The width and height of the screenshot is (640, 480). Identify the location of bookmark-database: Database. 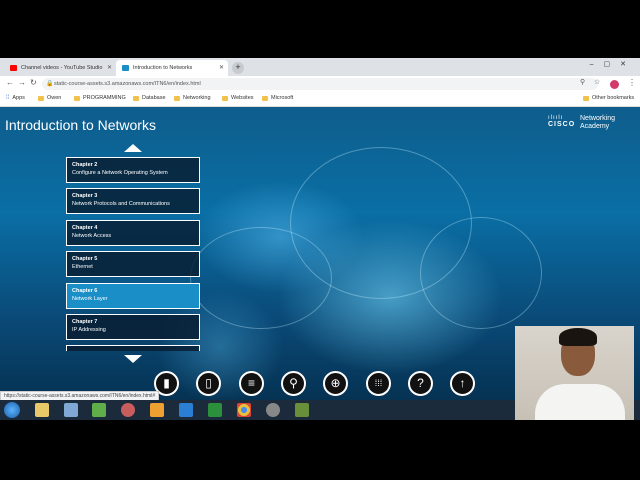
(149, 98).